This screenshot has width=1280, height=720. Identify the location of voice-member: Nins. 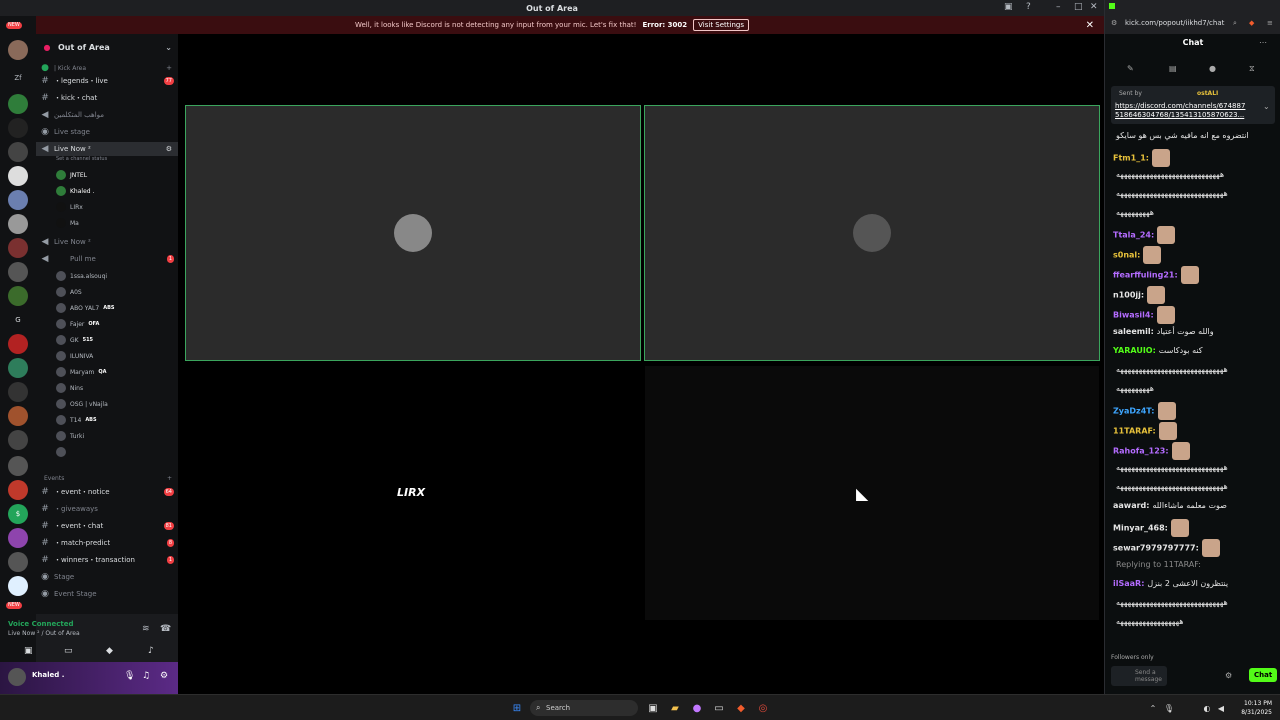
(116, 388).